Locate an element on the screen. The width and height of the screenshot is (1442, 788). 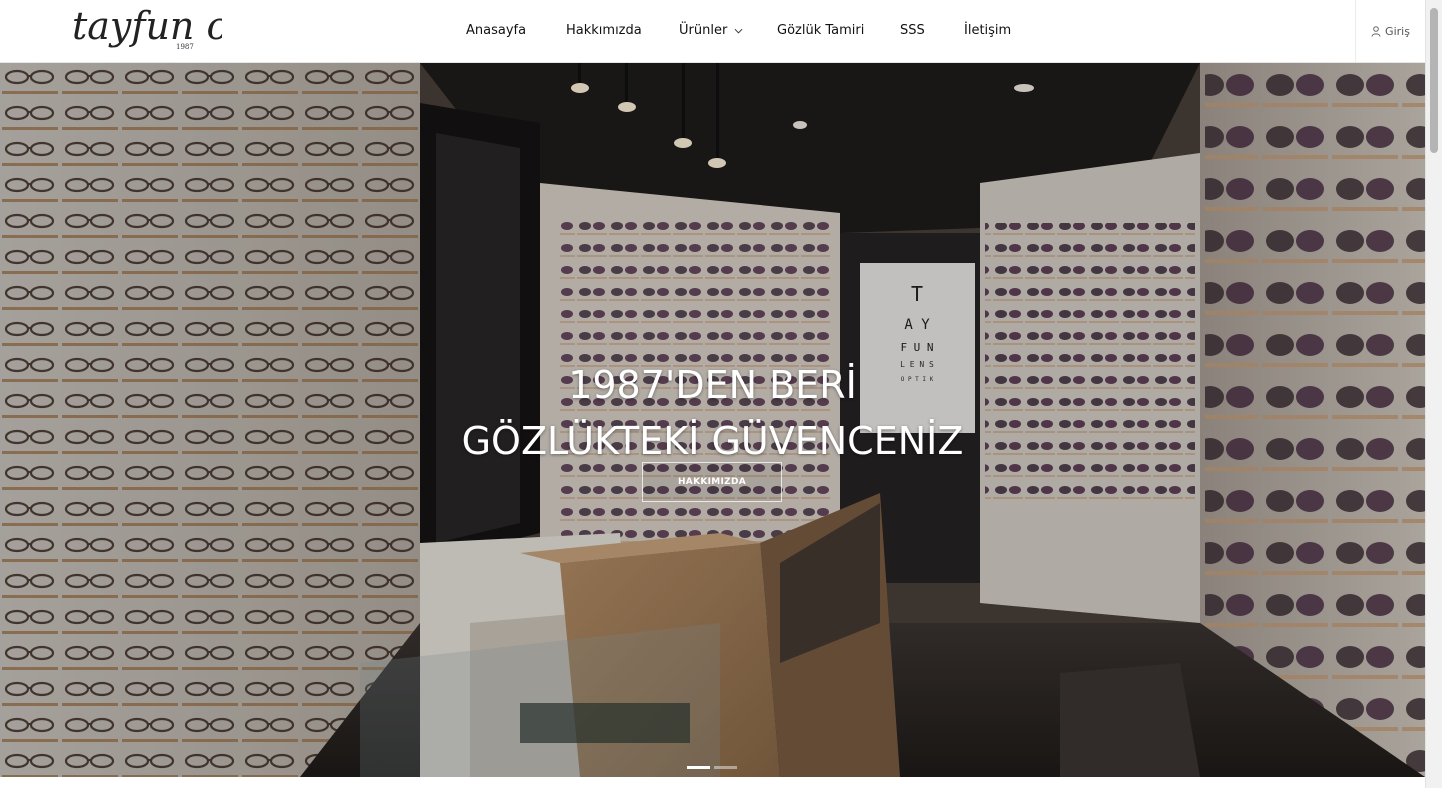
nav-item-label: Hakkımızda is located at coordinates (604, 30).